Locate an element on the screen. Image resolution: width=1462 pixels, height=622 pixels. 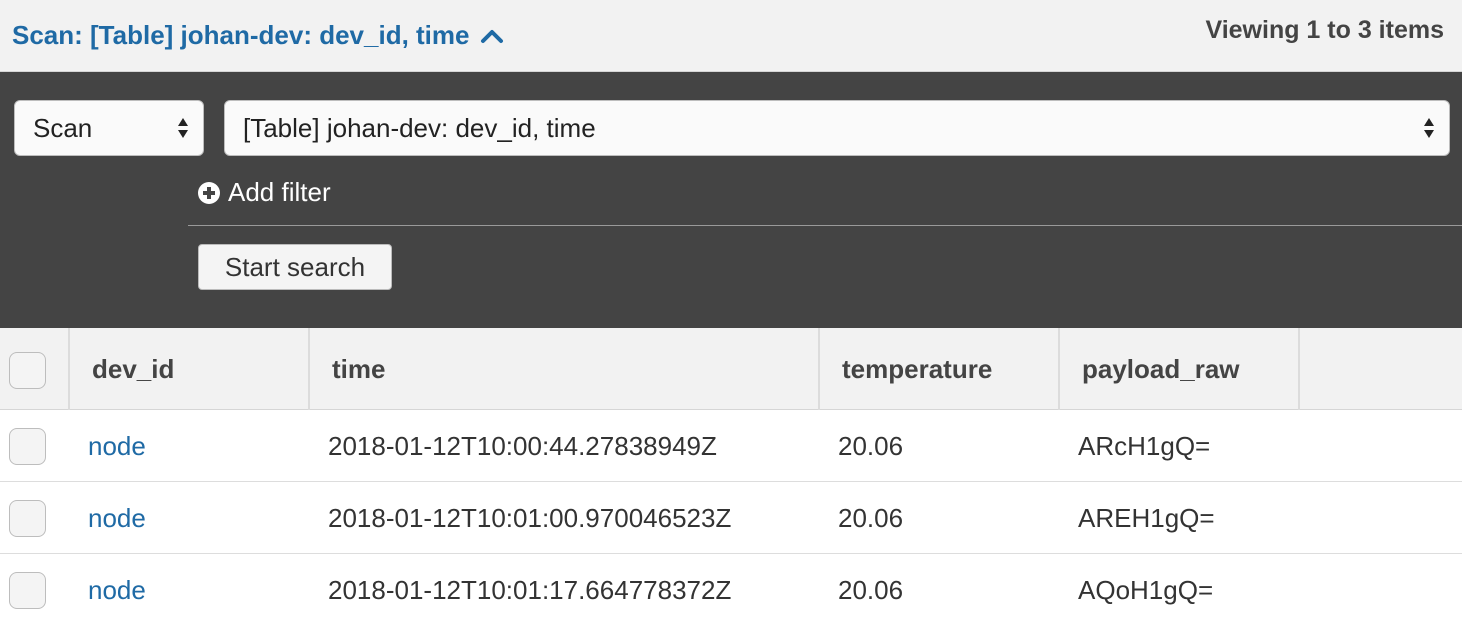
viewing-count: Viewing 1 to 3 items is located at coordinates (1324, 30).